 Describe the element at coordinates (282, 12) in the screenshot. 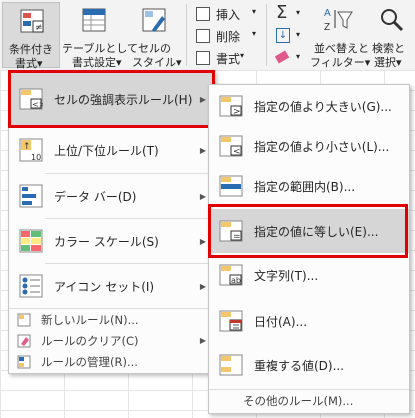

I see `sigma-icon: Σ` at that location.